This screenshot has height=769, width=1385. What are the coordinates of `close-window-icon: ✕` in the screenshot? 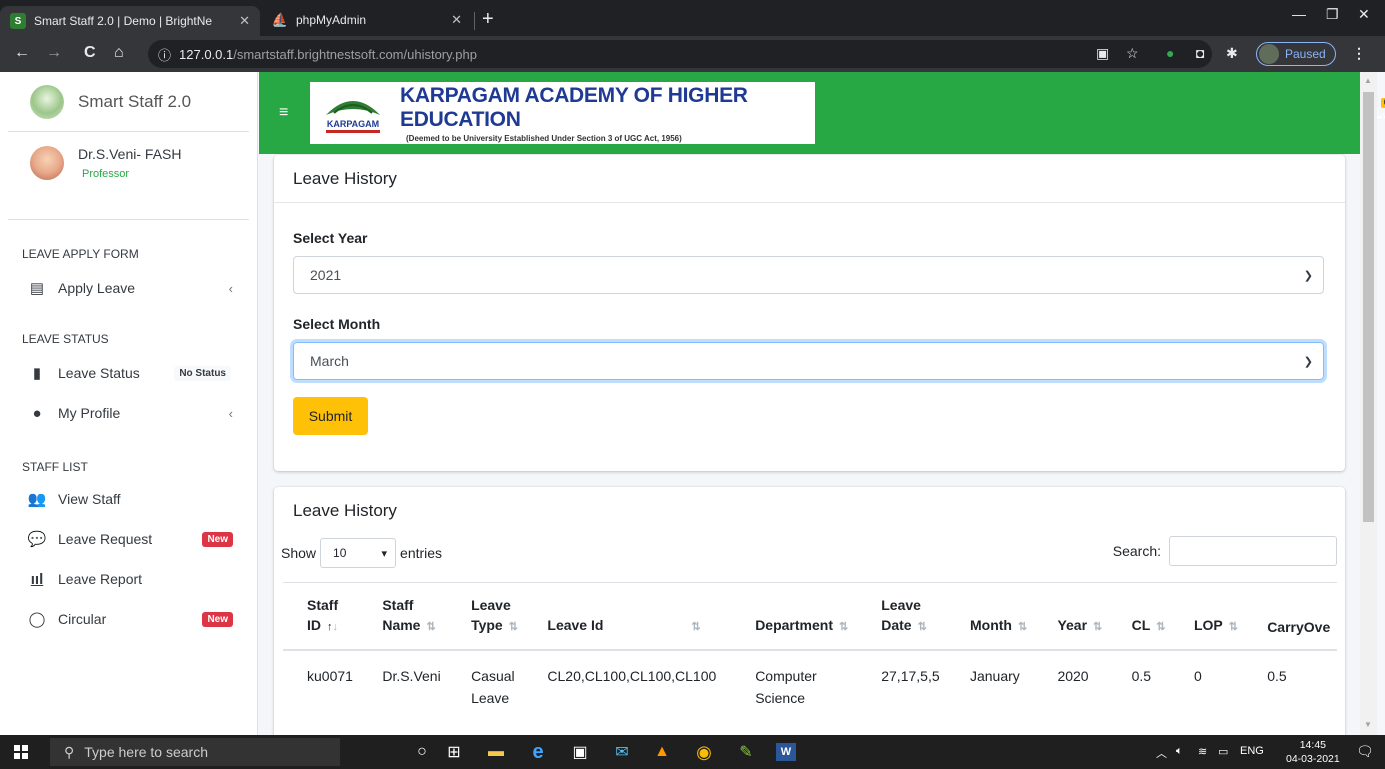 It's located at (1364, 14).